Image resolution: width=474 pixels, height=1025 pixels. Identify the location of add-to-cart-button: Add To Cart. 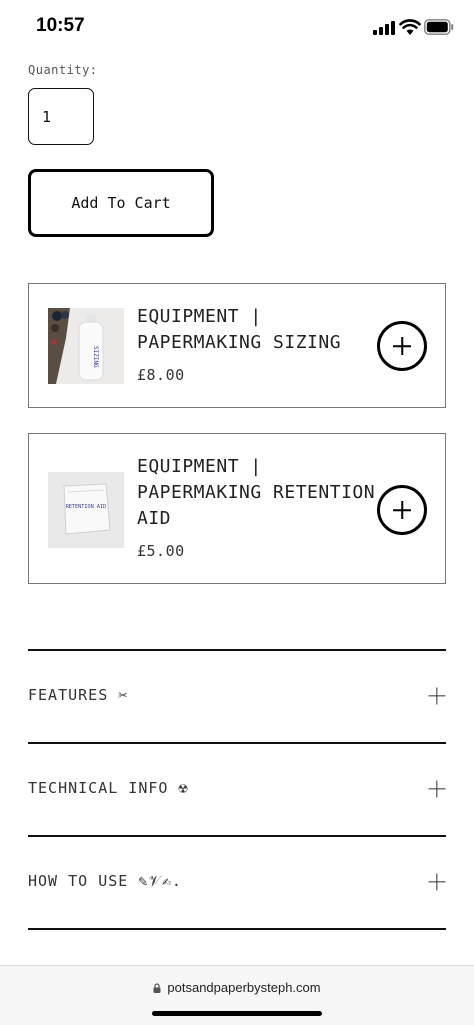
(121, 203).